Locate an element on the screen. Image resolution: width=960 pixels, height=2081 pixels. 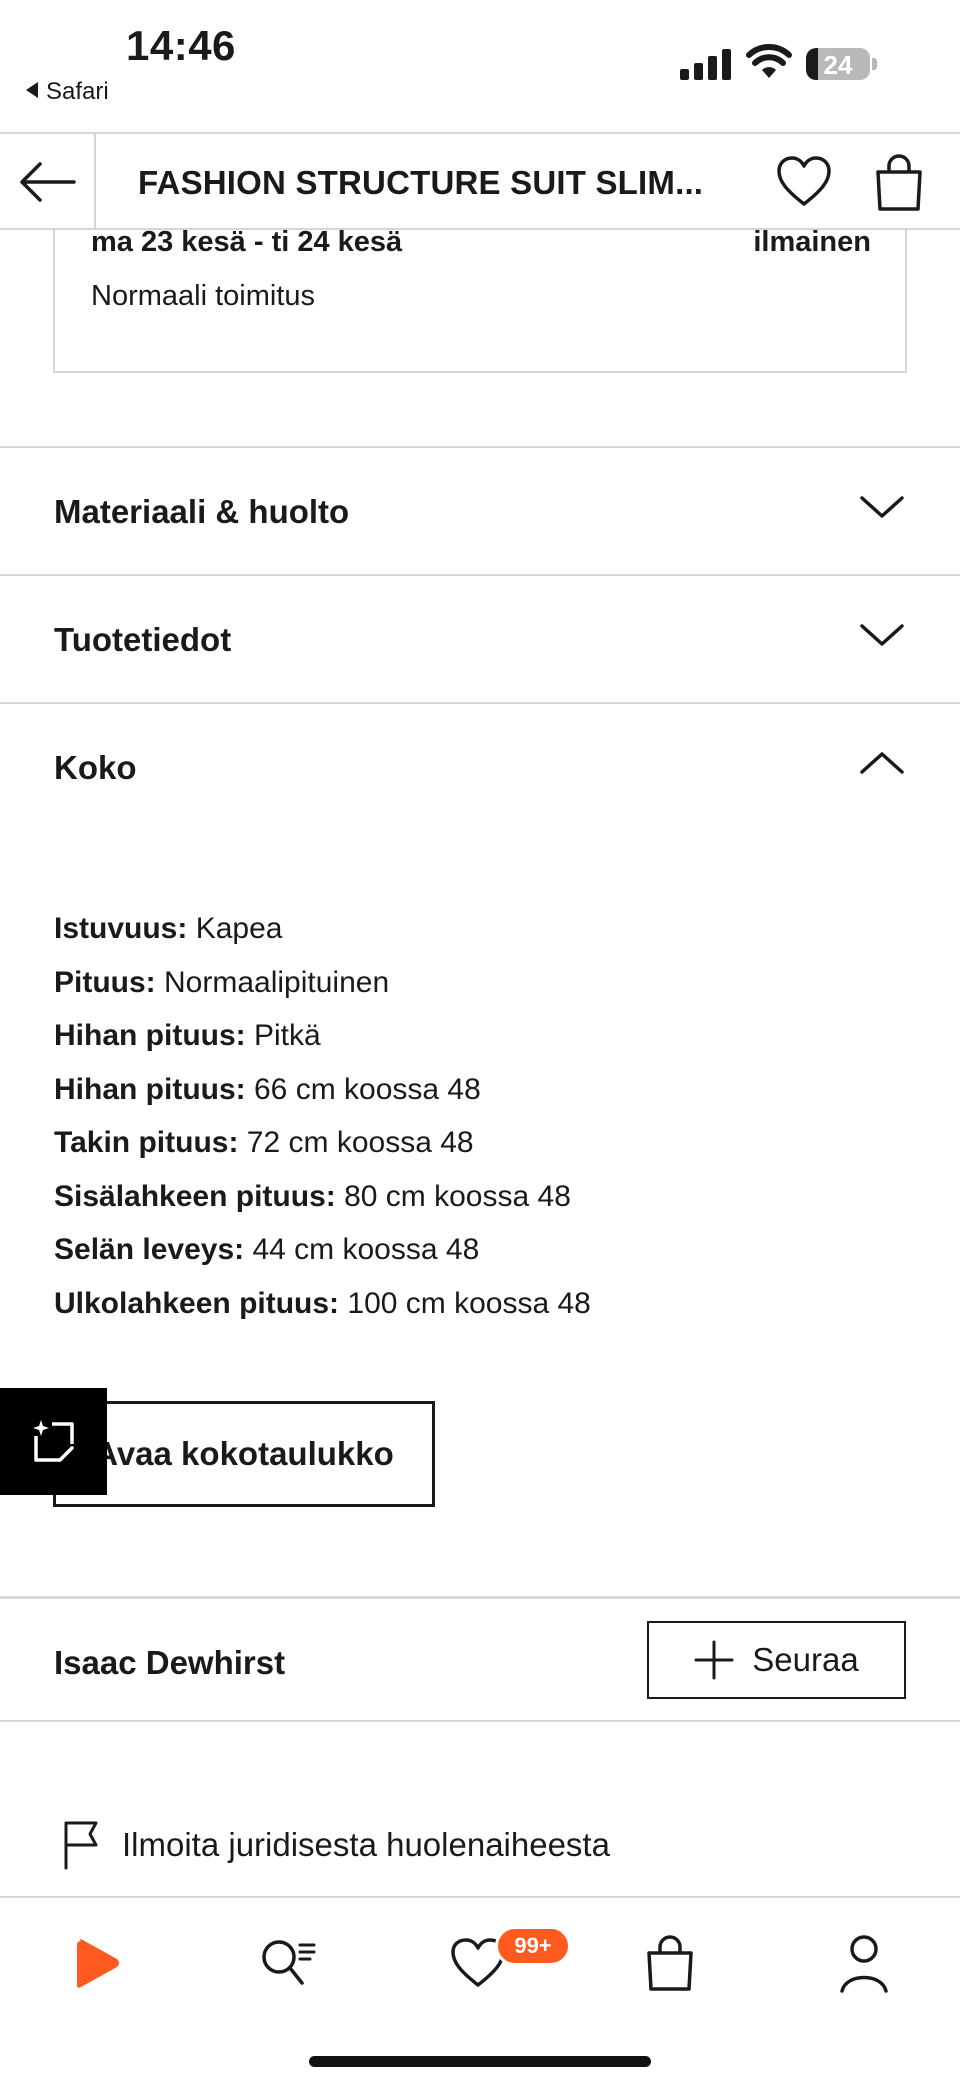
delivery-date: ma 23 kesä - ti 24 kesä is located at coordinates (247, 242).